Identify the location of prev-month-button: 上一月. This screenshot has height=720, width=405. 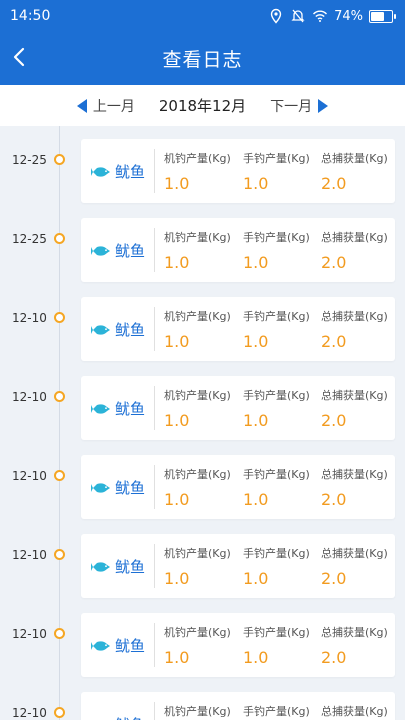
(105, 106).